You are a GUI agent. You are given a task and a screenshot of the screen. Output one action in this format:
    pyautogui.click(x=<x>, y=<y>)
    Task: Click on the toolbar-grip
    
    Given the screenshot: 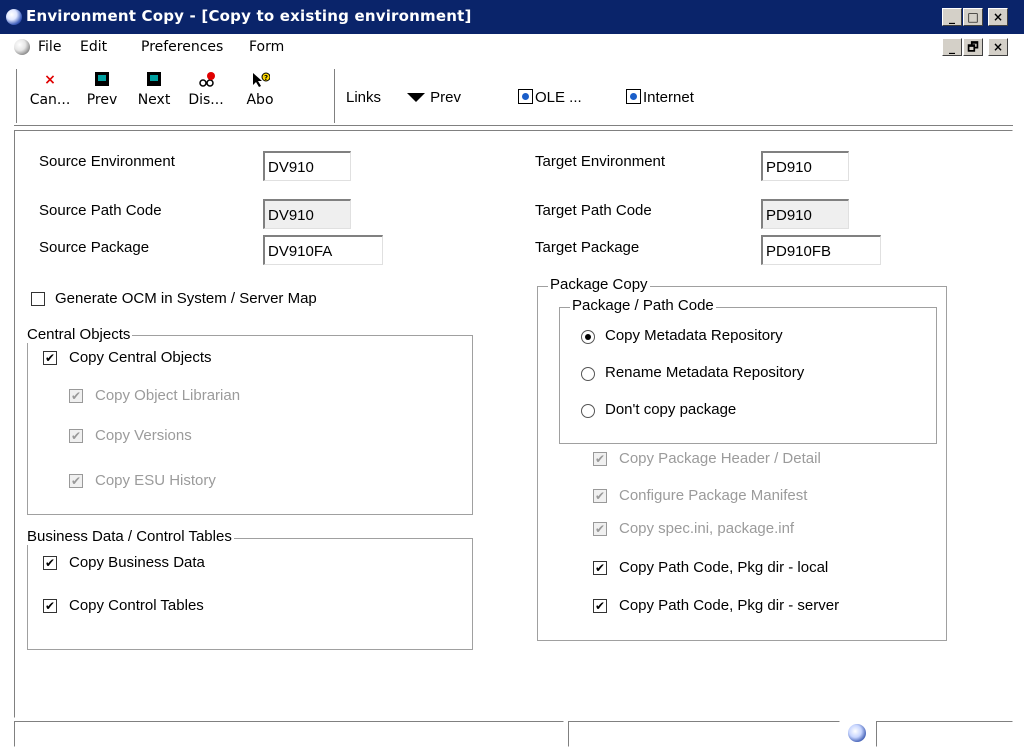 What is the action you would take?
    pyautogui.click(x=18, y=96)
    